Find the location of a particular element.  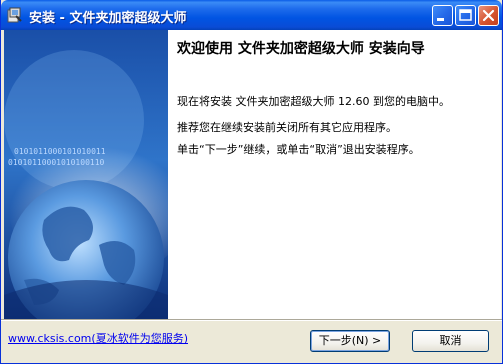

install-description: 现在将安装 文件夹加密超级大师 12.60 到您的电脑中。 is located at coordinates (313, 101).